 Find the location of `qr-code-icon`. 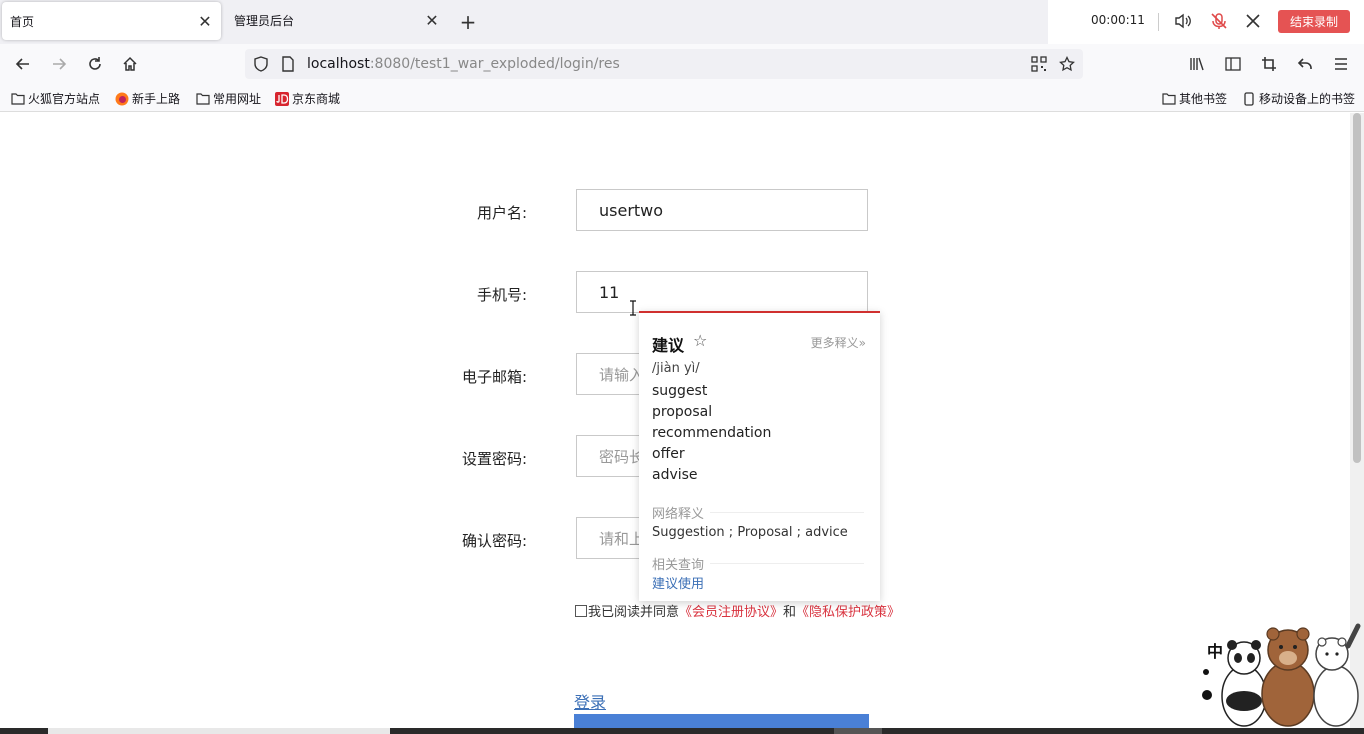

qr-code-icon is located at coordinates (1039, 64).